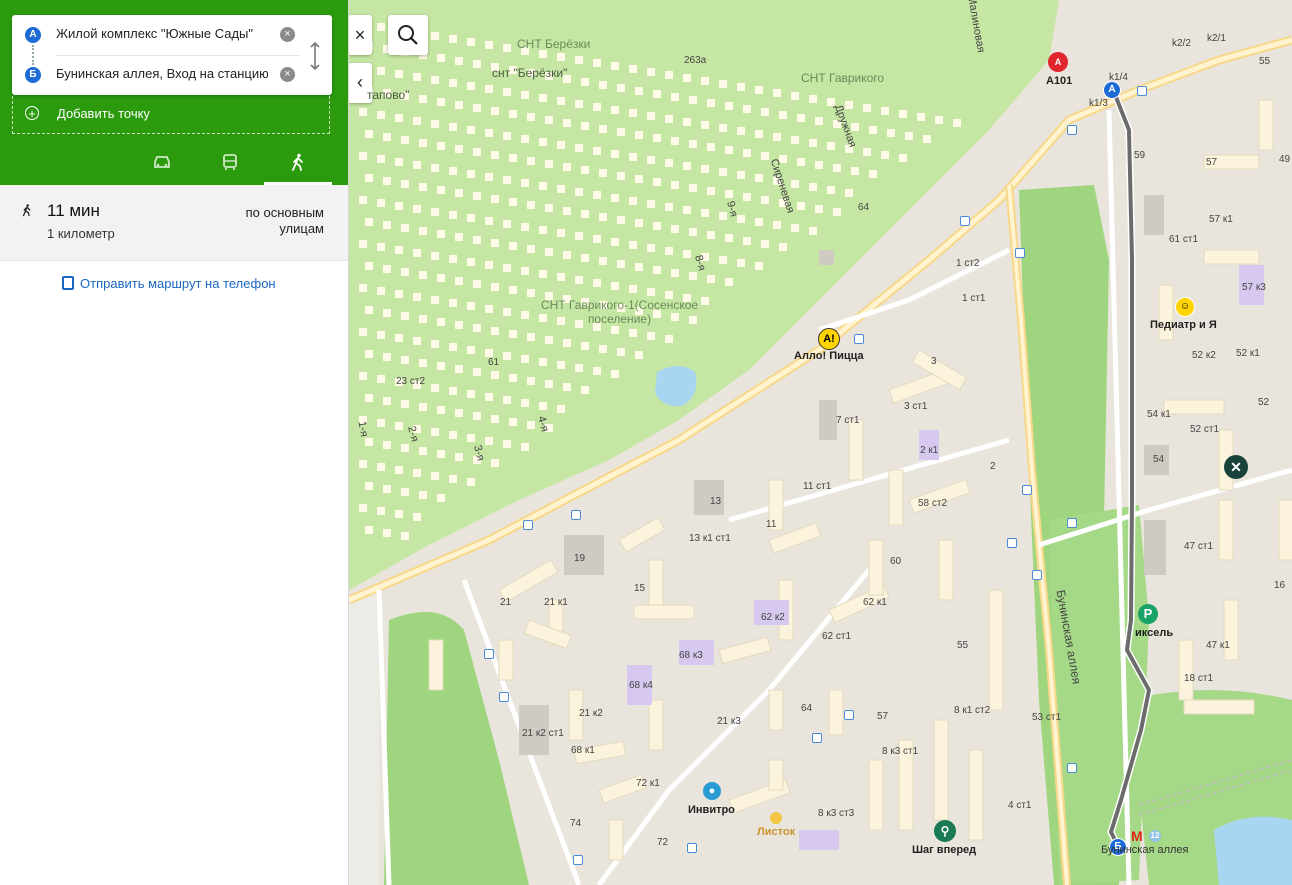 The height and width of the screenshot is (885, 1292). I want to click on poi-label: Педиатр и Я, so click(1183, 325).